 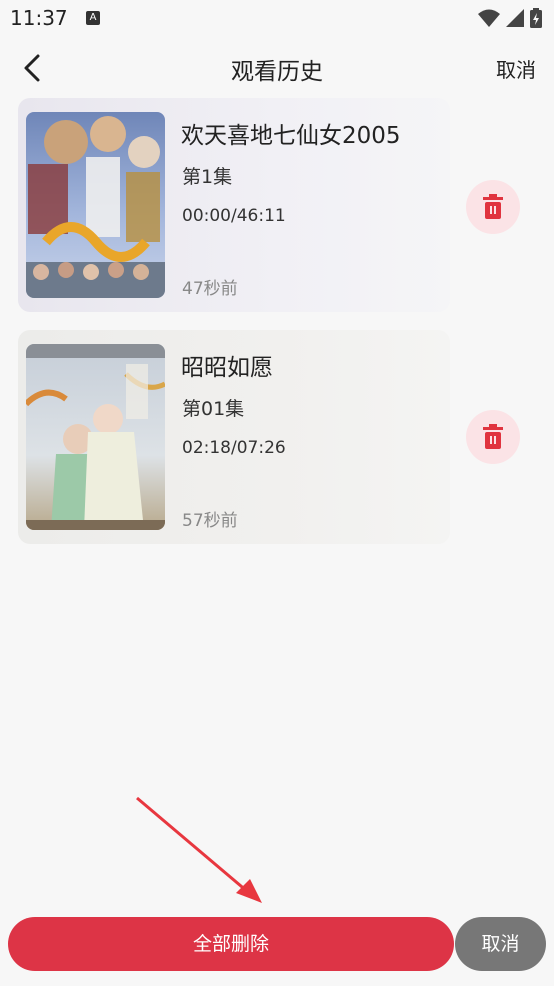 I want to click on history-episode: 第1集, so click(x=207, y=177).